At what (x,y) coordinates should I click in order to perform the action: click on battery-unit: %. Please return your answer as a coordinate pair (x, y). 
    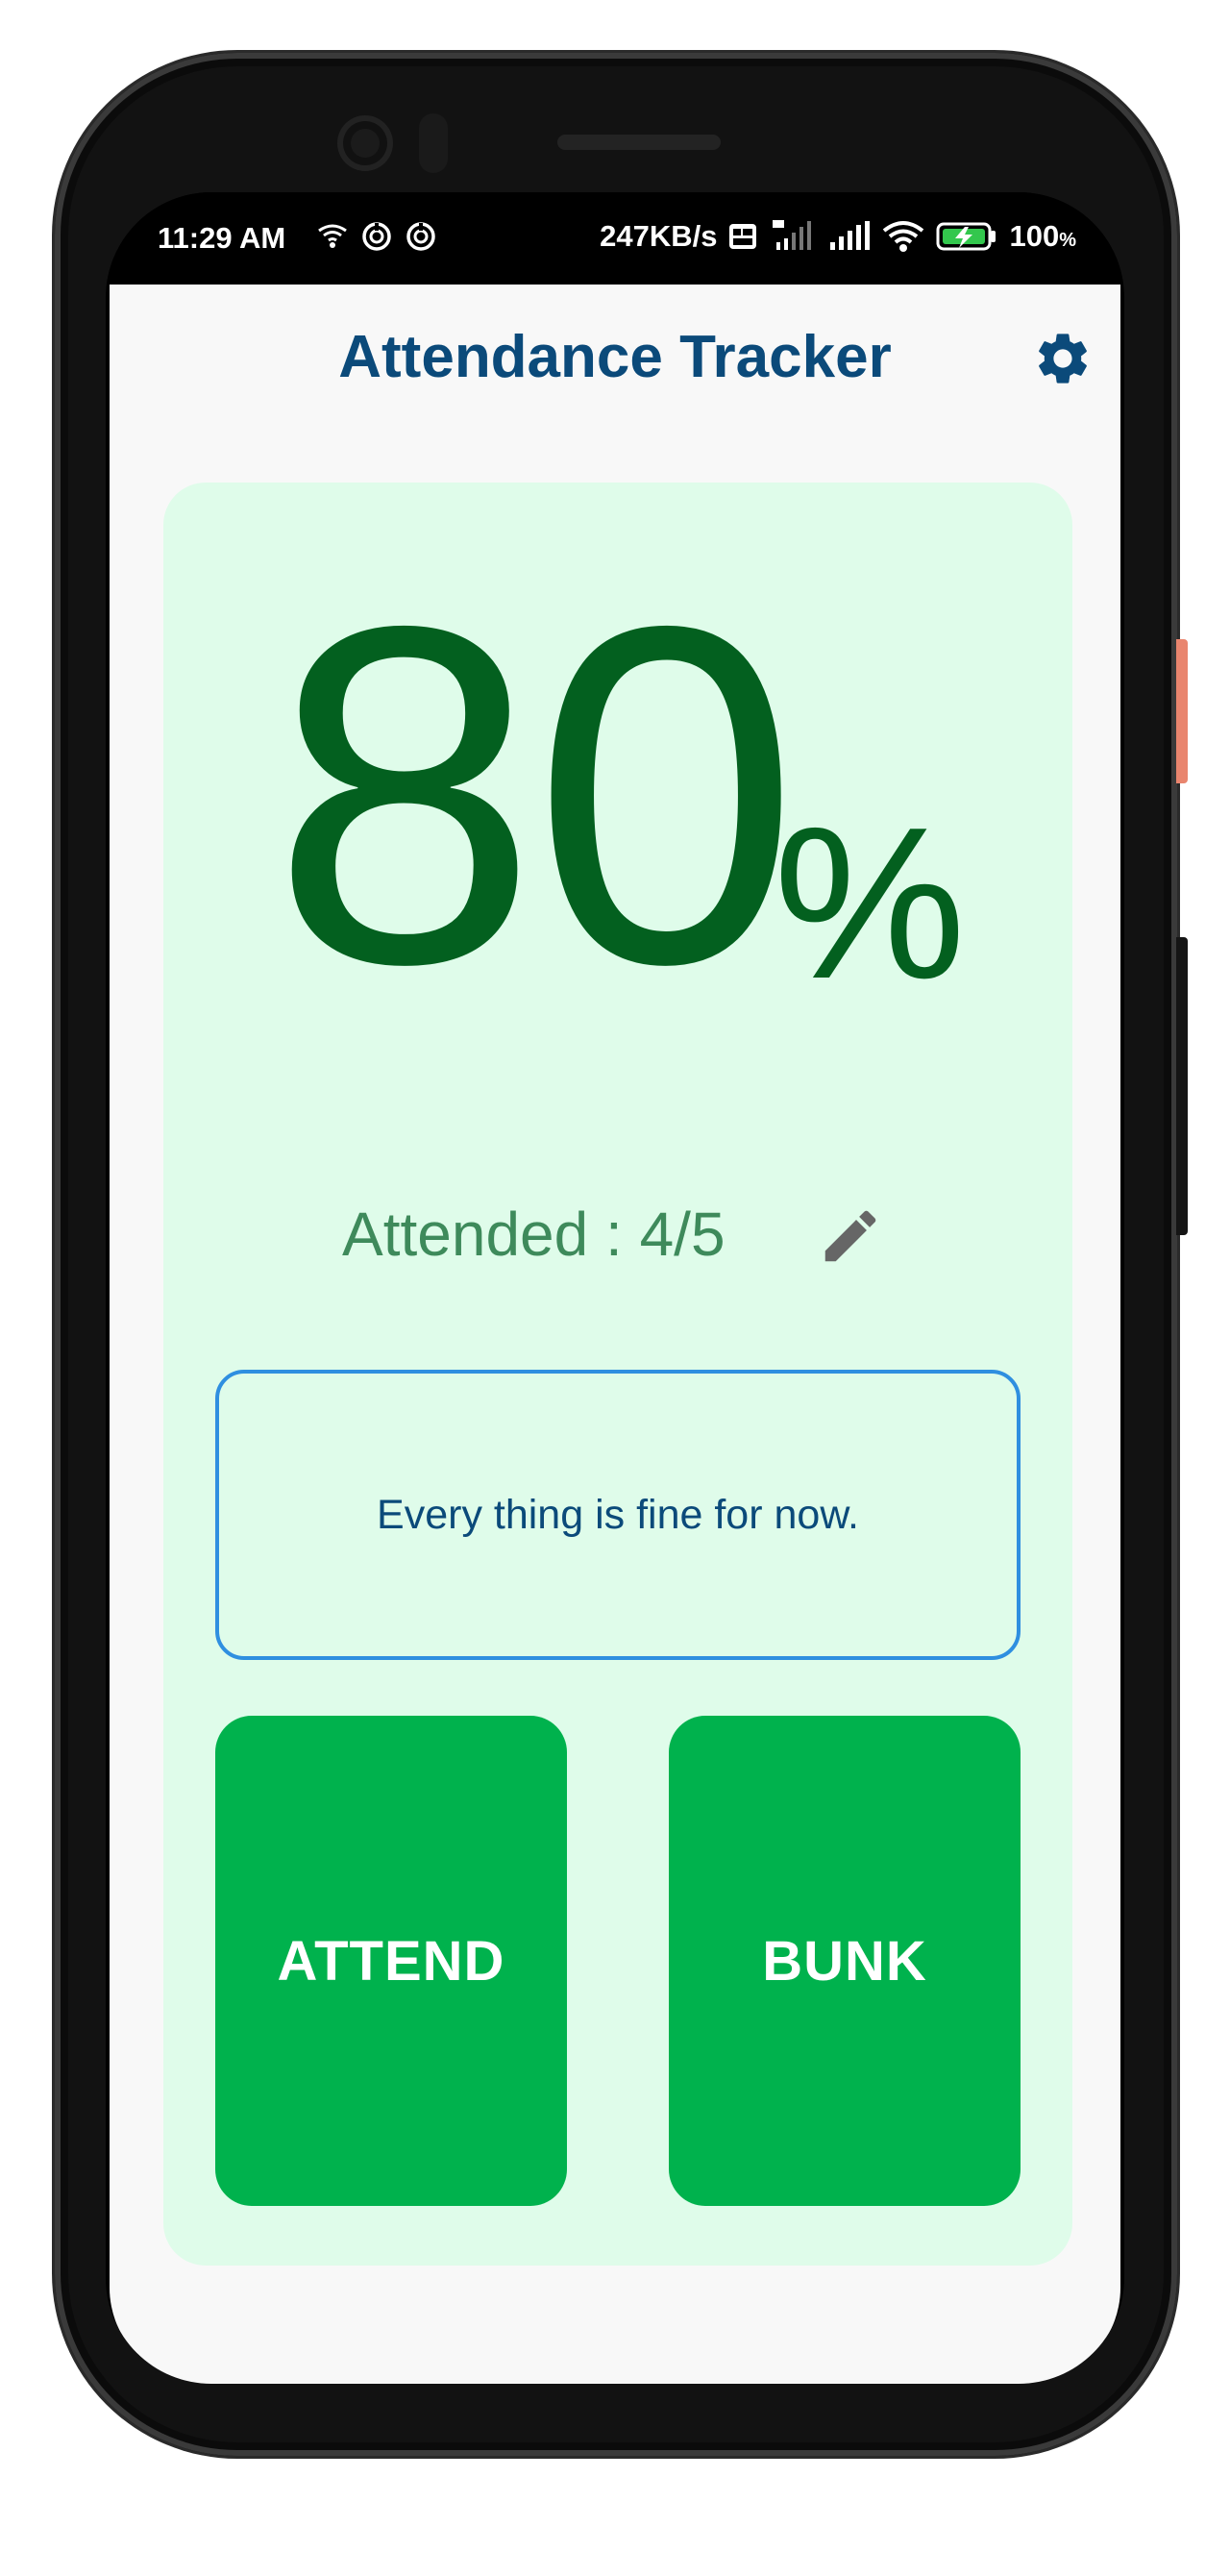
    Looking at the image, I should click on (1067, 241).